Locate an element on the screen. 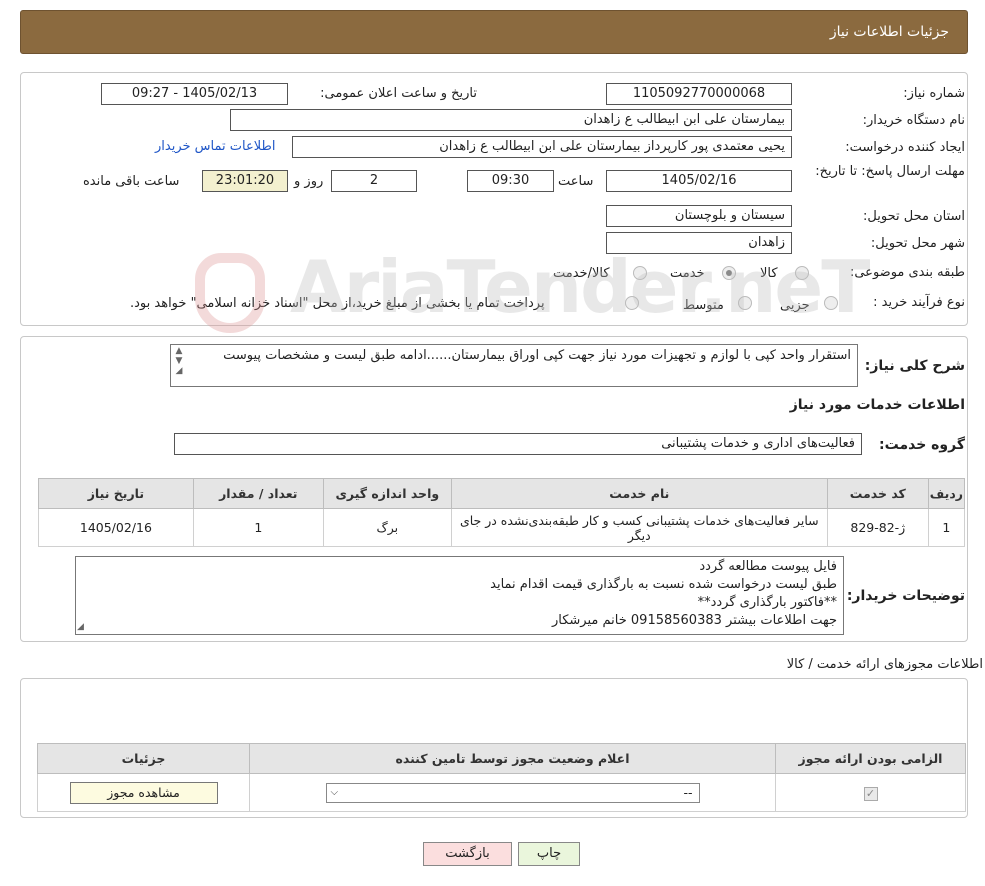  creator-label: ایجاد کننده درخواست: is located at coordinates (905, 147).